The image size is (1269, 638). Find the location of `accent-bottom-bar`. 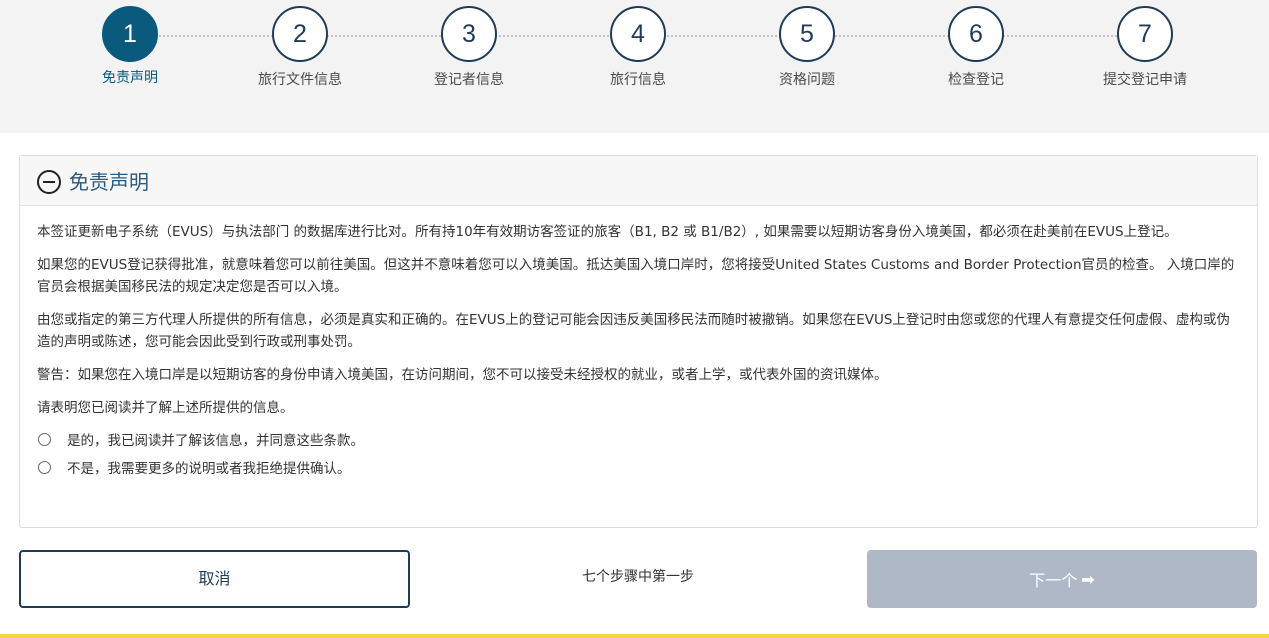

accent-bottom-bar is located at coordinates (634, 636).